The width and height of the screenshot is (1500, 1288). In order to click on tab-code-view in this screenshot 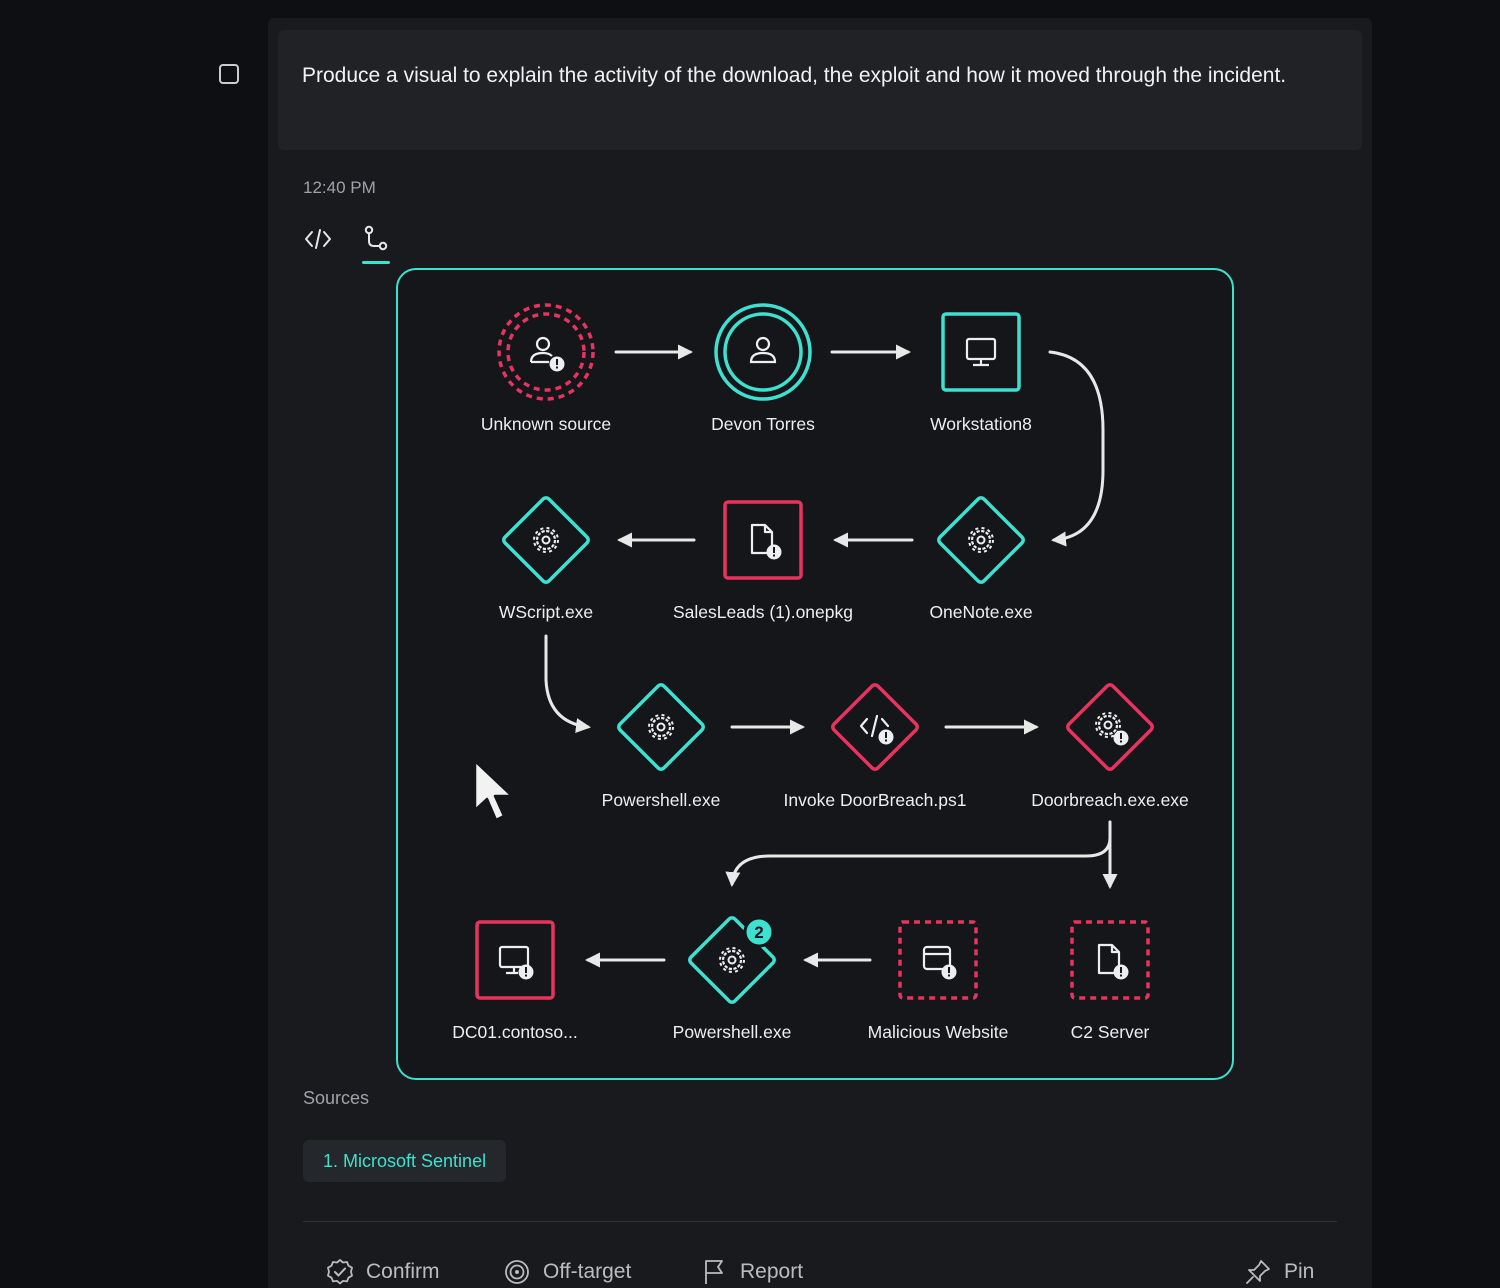, I will do `click(318, 244)`.